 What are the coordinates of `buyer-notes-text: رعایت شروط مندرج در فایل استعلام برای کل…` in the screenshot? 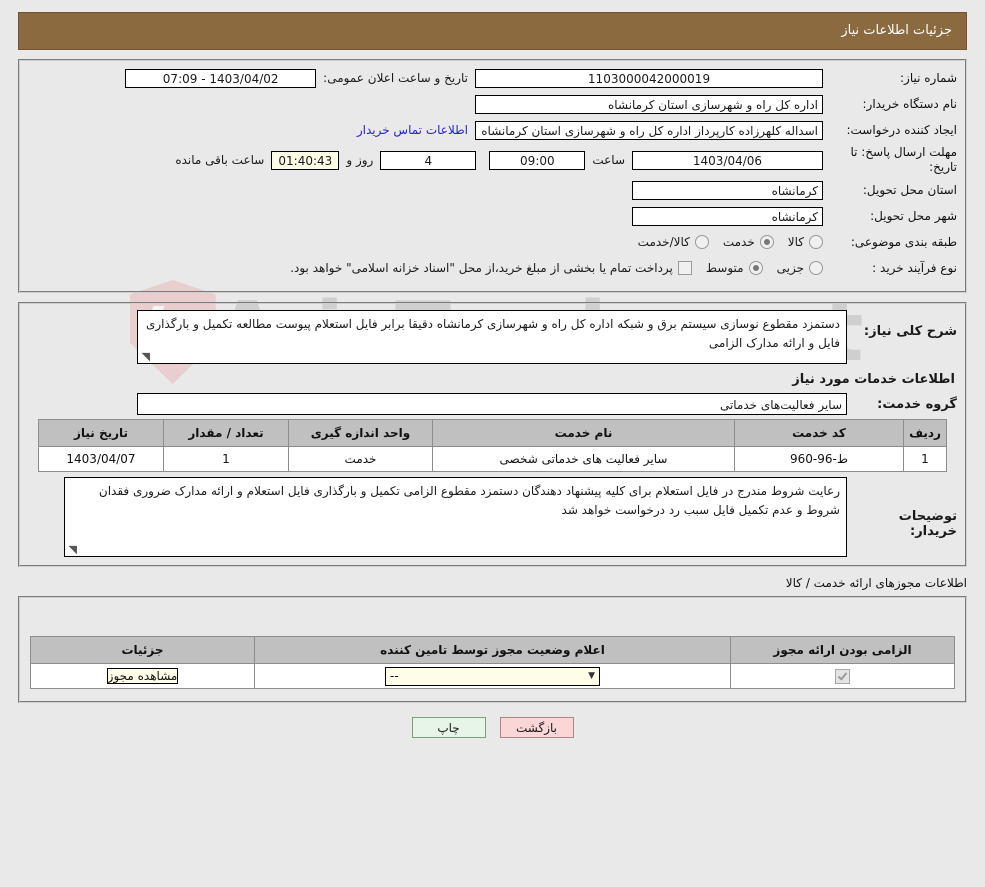 It's located at (469, 500).